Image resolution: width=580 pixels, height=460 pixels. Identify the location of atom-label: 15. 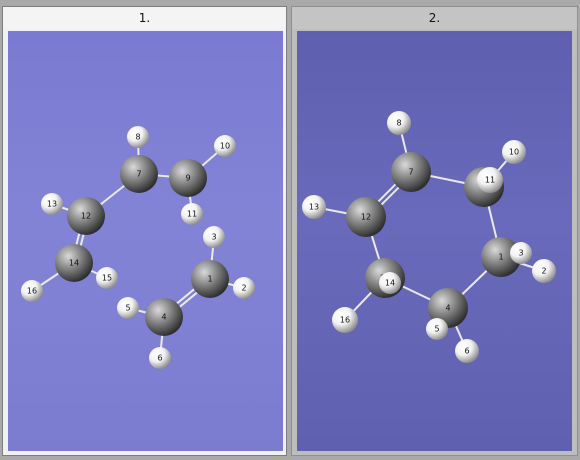
(107, 278).